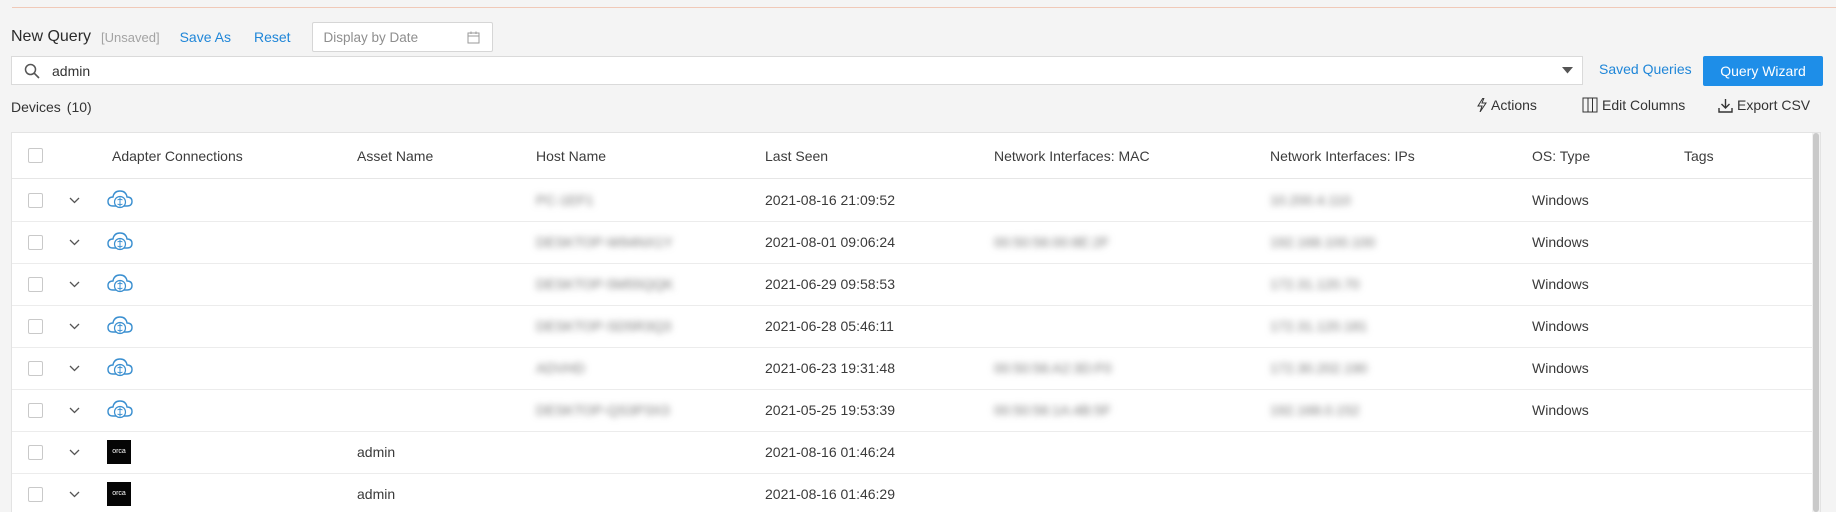 The image size is (1836, 512). I want to click on actions-button: Actions, so click(1507, 105).